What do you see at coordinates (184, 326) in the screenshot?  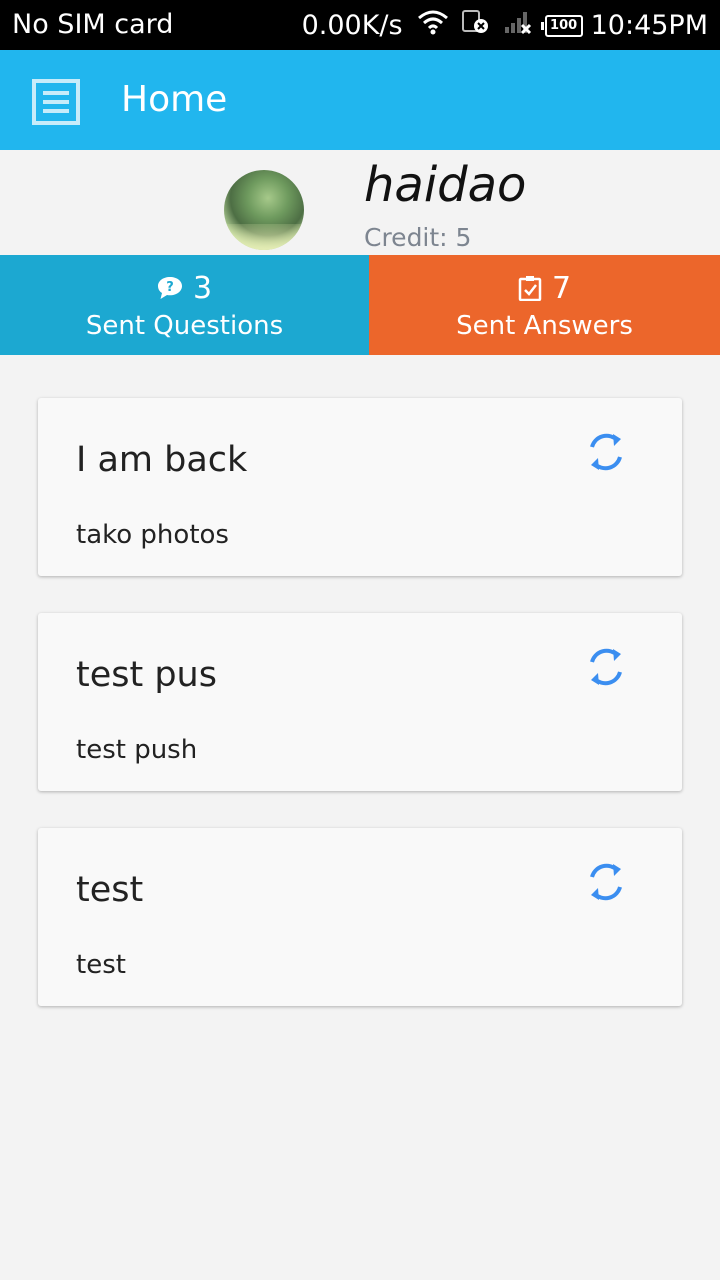 I see `sent-questions-label: Sent Questions` at bounding box center [184, 326].